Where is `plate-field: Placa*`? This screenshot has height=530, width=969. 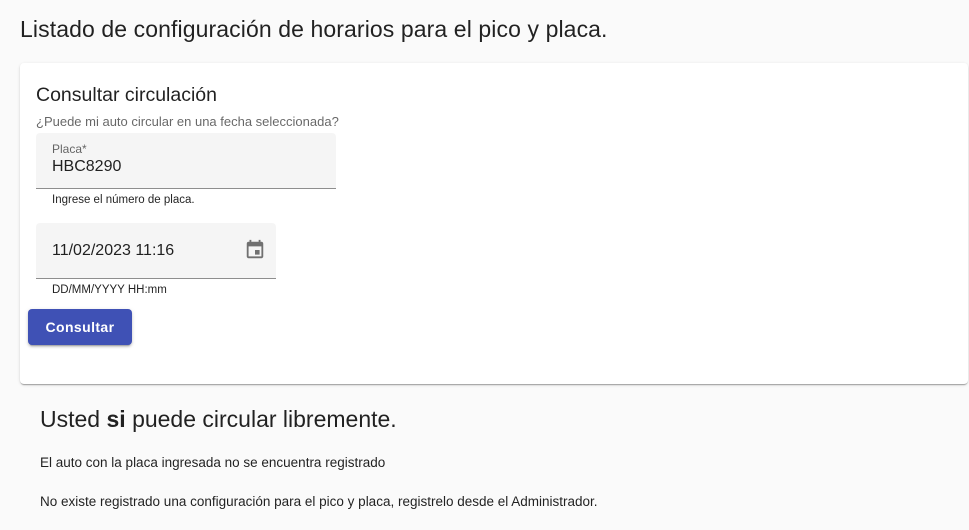 plate-field: Placa* is located at coordinates (186, 161).